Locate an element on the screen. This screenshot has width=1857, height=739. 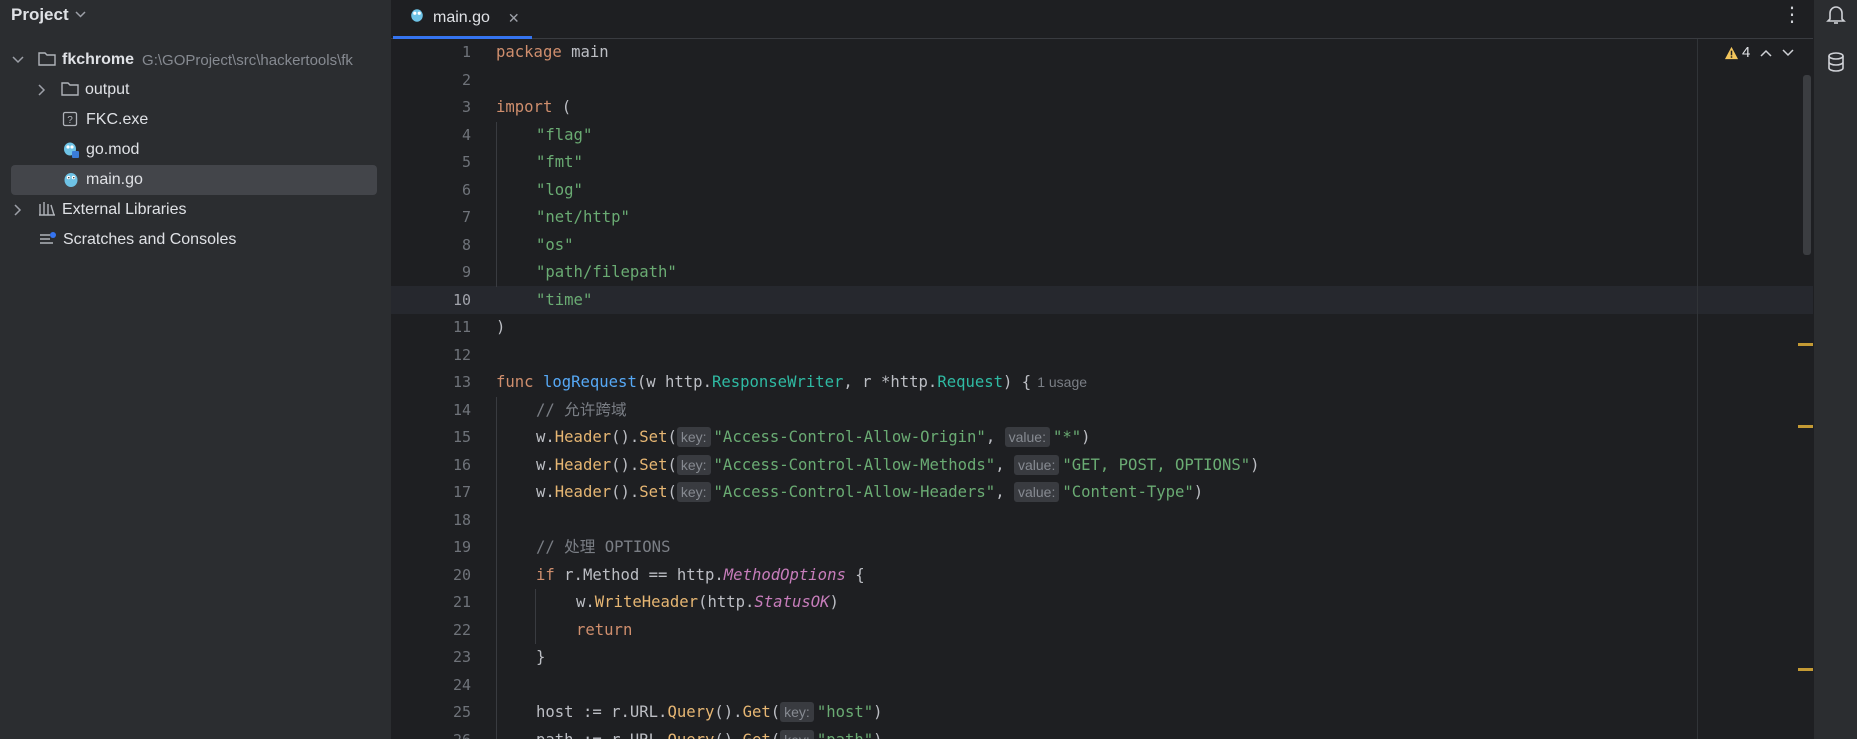
tree-item-external-libraries: External Libraries is located at coordinates (194, 210).